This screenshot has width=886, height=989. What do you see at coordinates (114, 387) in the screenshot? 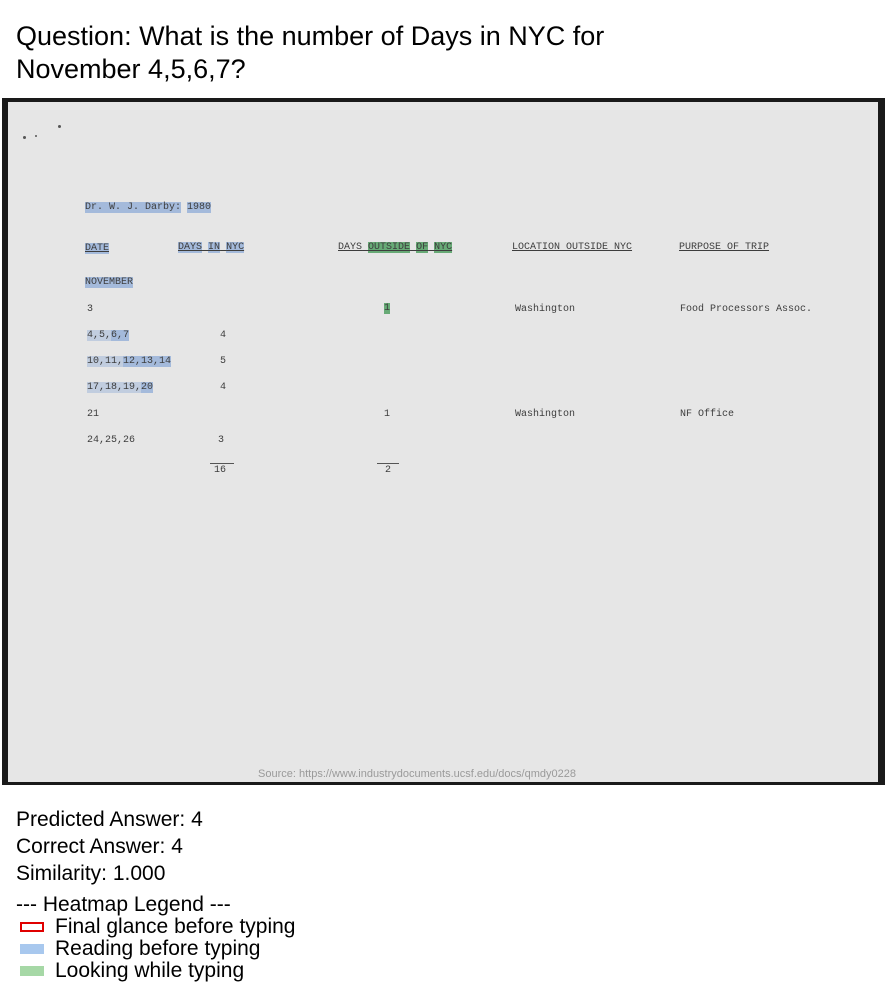
I see `row-date-part-1: 17,18,19,` at bounding box center [114, 387].